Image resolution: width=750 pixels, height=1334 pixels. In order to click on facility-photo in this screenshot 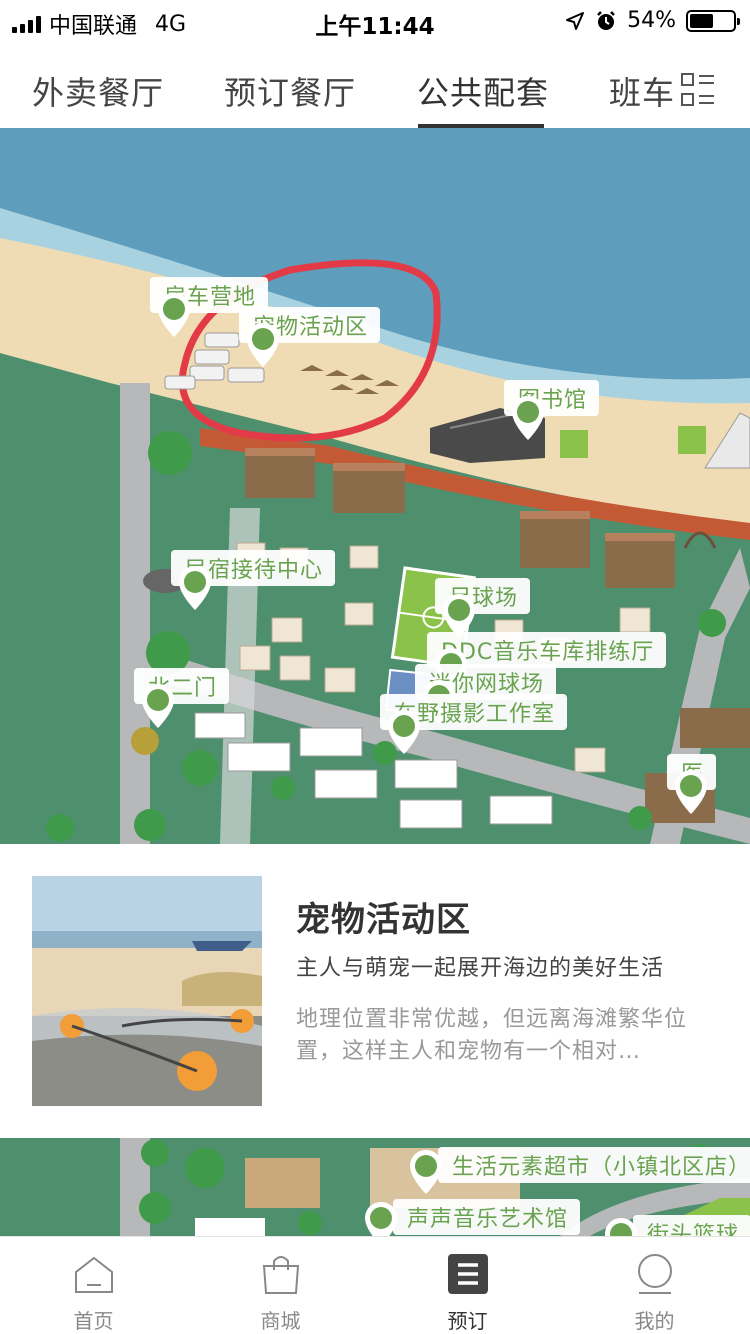, I will do `click(147, 991)`.